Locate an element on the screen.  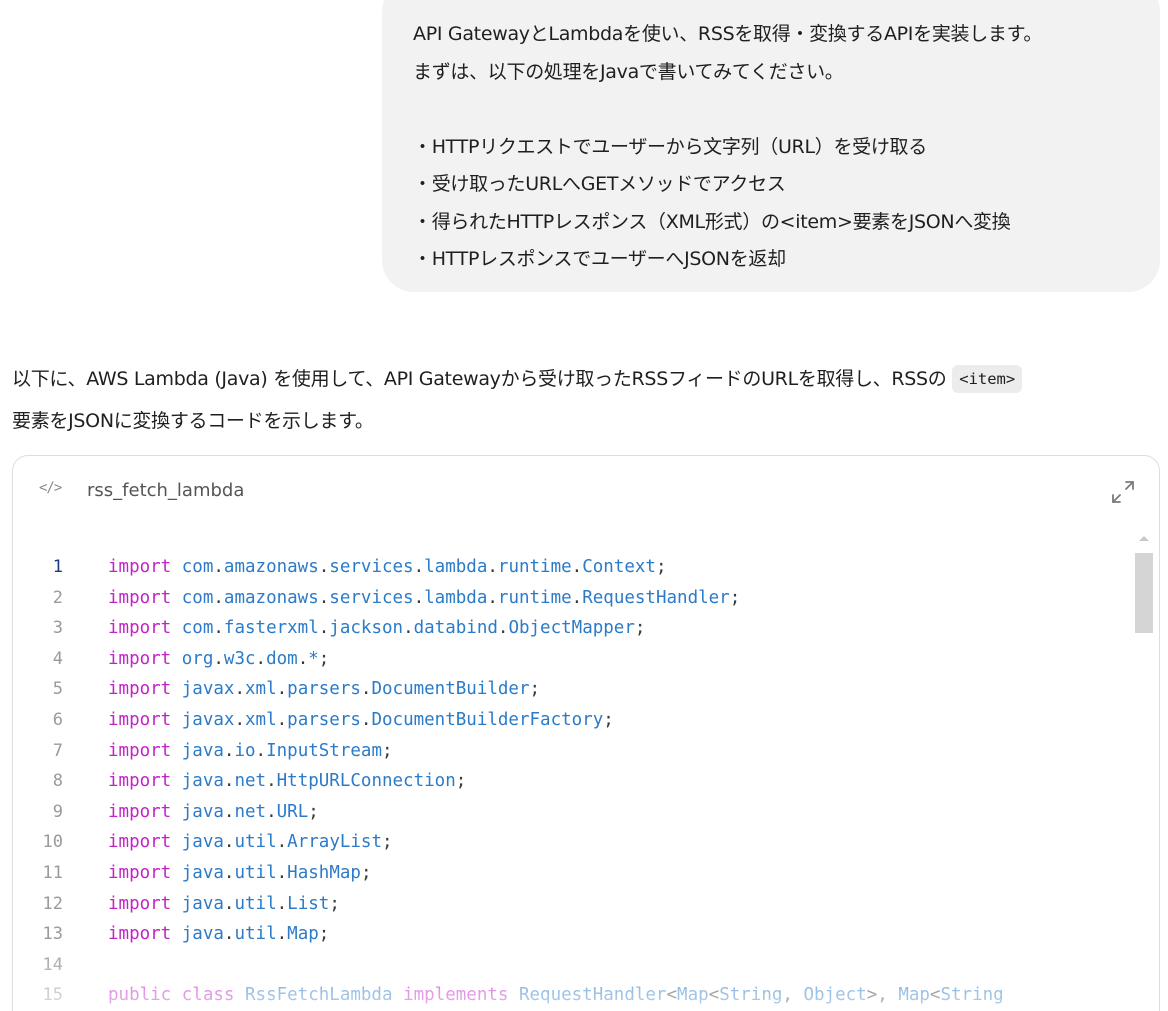
code-token: w3c is located at coordinates (239, 658).